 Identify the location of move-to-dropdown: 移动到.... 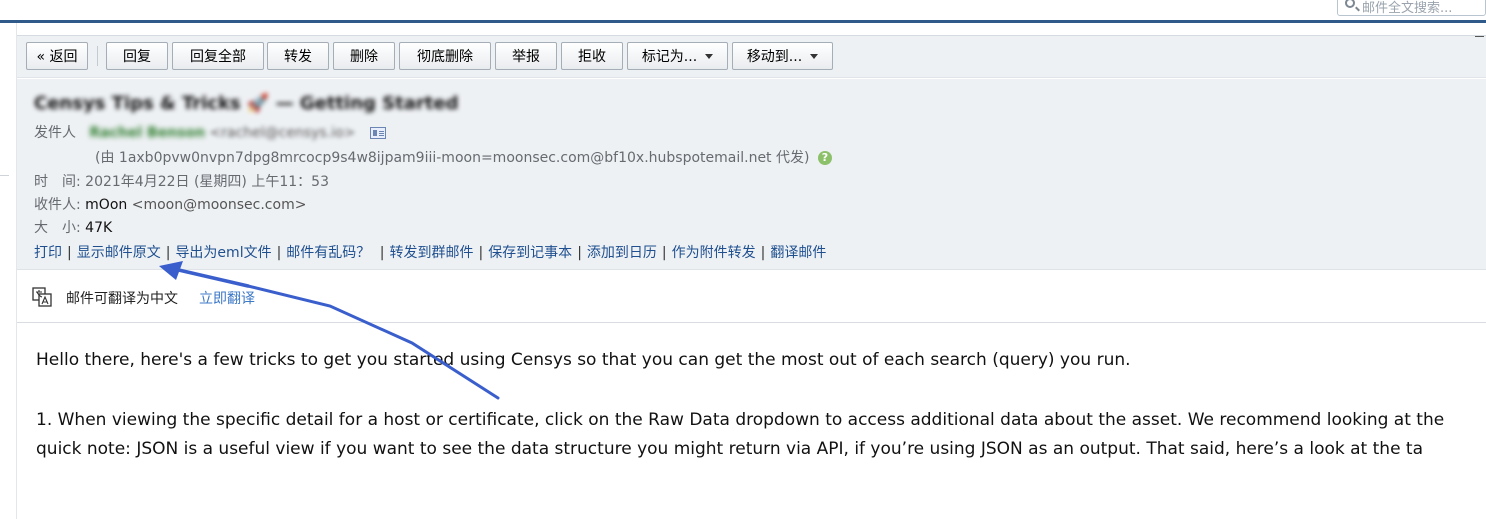
(782, 56).